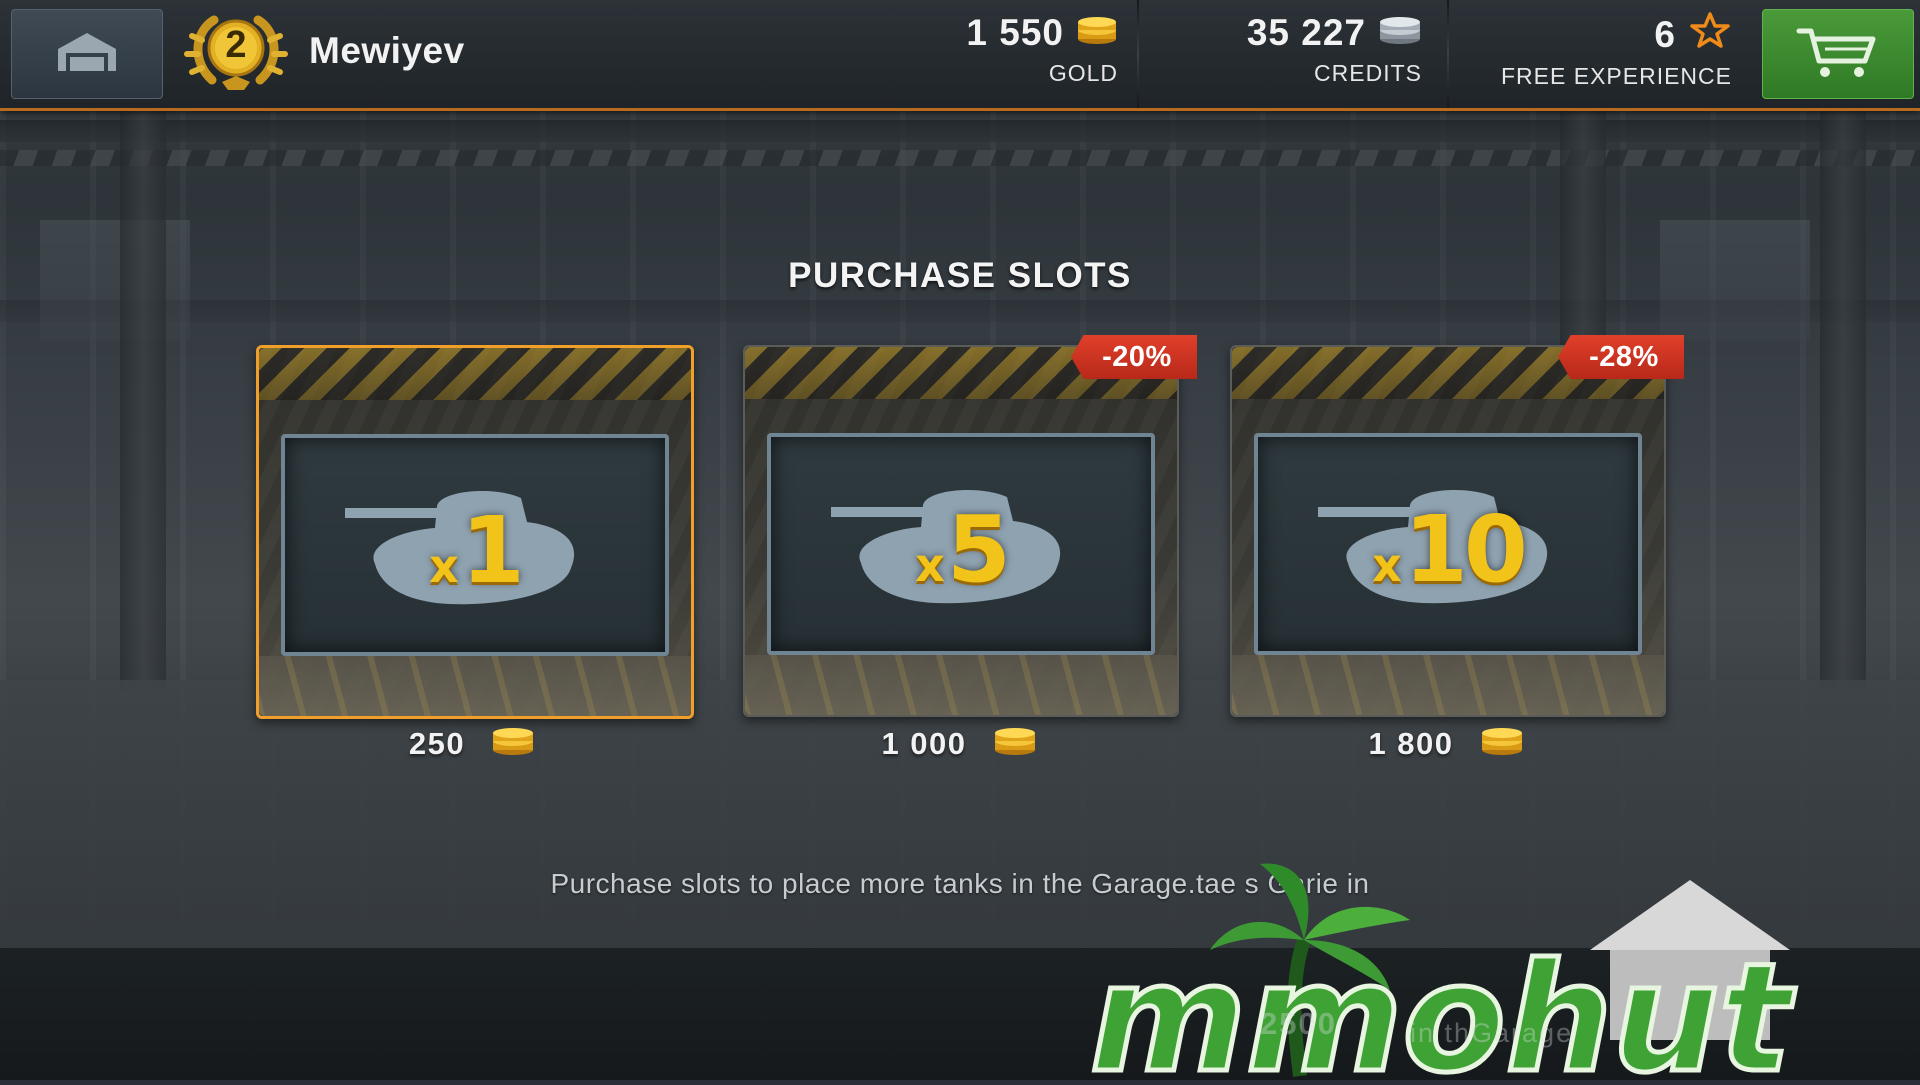  Describe the element at coordinates (1083, 73) in the screenshot. I see `gold-label: GOLD` at that location.